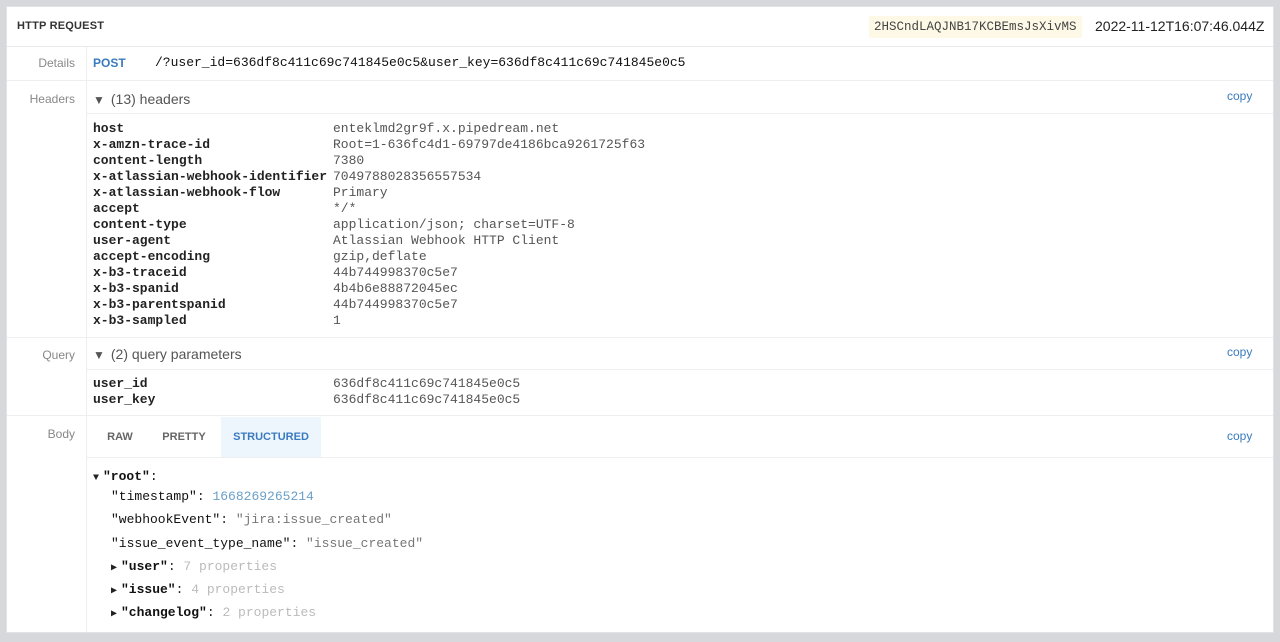 This screenshot has width=1280, height=642. What do you see at coordinates (136, 288) in the screenshot?
I see `header-key: x-b3-spanid` at bounding box center [136, 288].